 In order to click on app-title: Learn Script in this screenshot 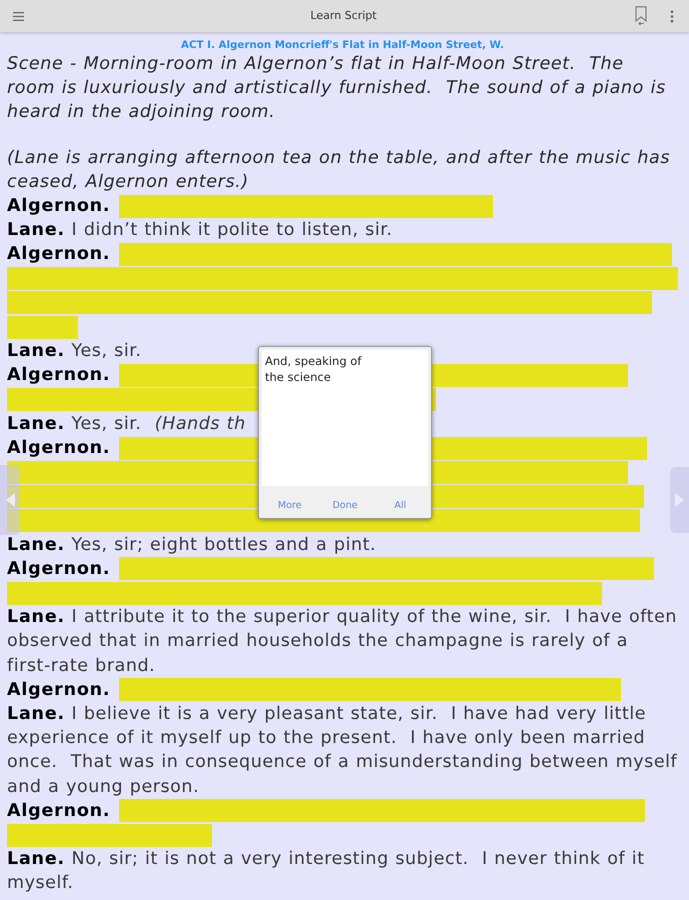, I will do `click(343, 16)`.